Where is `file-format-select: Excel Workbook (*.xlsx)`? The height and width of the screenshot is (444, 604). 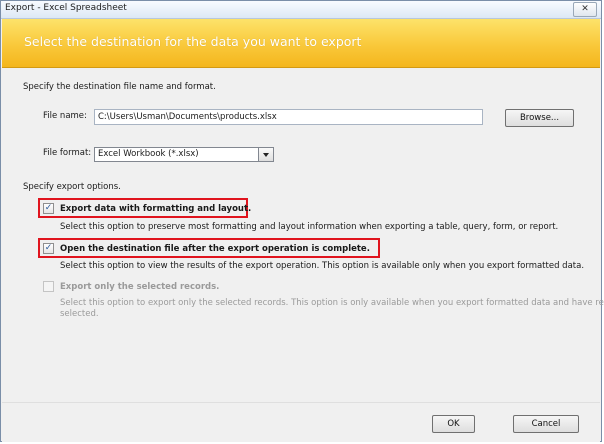 file-format-select: Excel Workbook (*.xlsx) is located at coordinates (184, 154).